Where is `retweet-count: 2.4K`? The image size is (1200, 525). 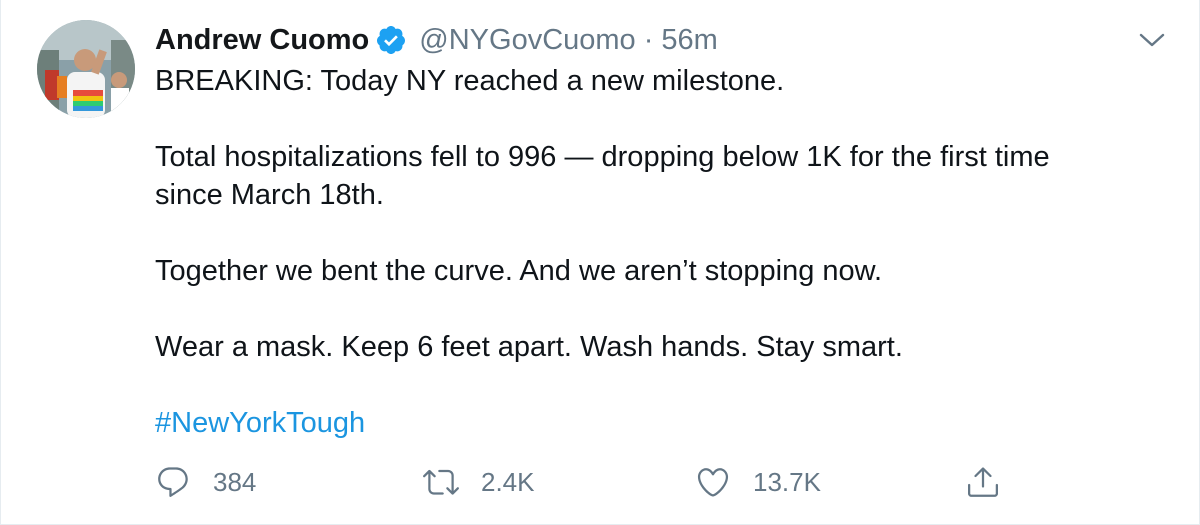
retweet-count: 2.4K is located at coordinates (508, 481).